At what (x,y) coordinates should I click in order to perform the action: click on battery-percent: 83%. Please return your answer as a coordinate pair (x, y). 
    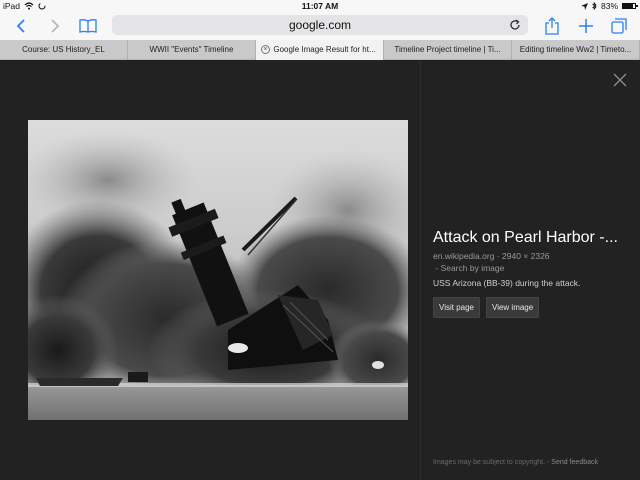
    Looking at the image, I should click on (609, 6).